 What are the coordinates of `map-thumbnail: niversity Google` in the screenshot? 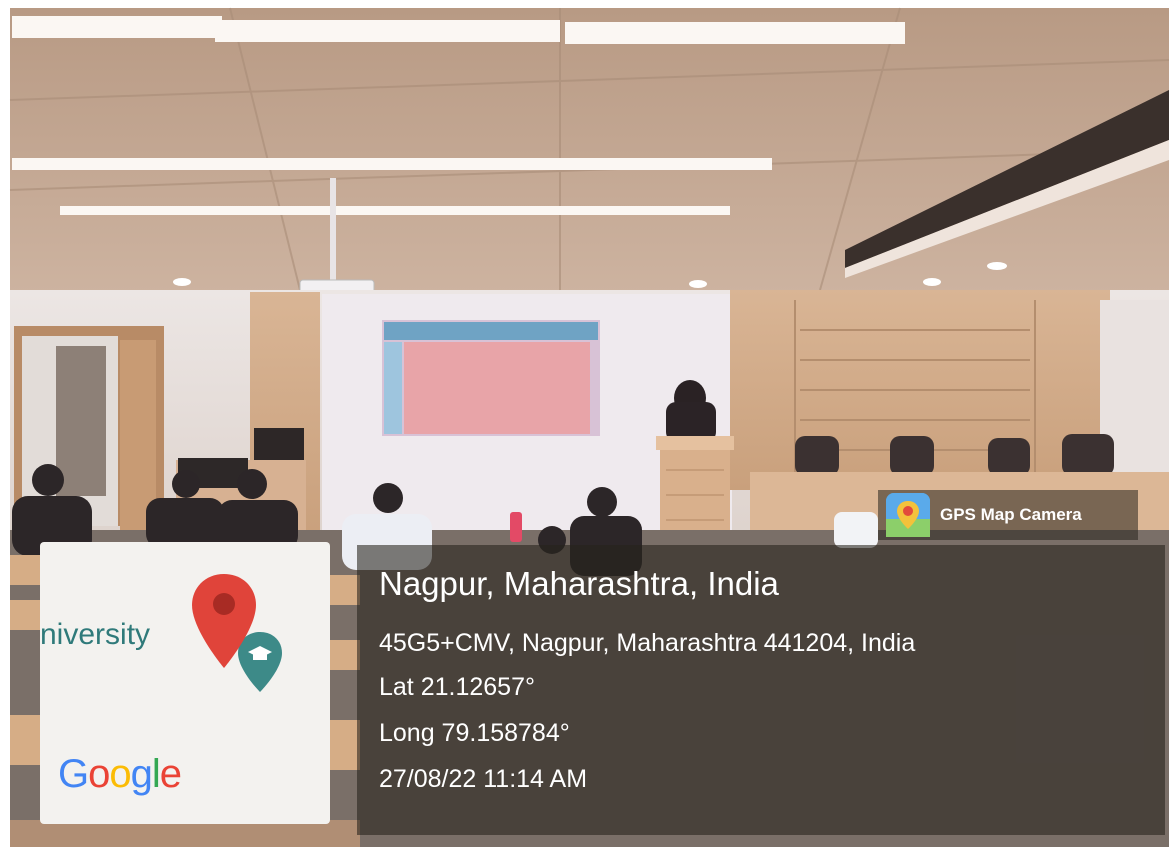 It's located at (185, 683).